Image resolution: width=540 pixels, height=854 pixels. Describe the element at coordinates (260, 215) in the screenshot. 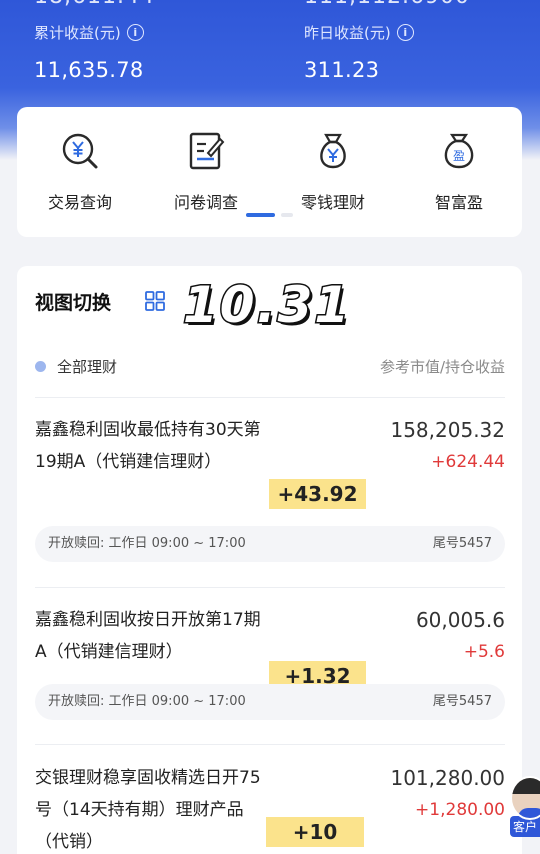

I see `pager-dot-active` at that location.